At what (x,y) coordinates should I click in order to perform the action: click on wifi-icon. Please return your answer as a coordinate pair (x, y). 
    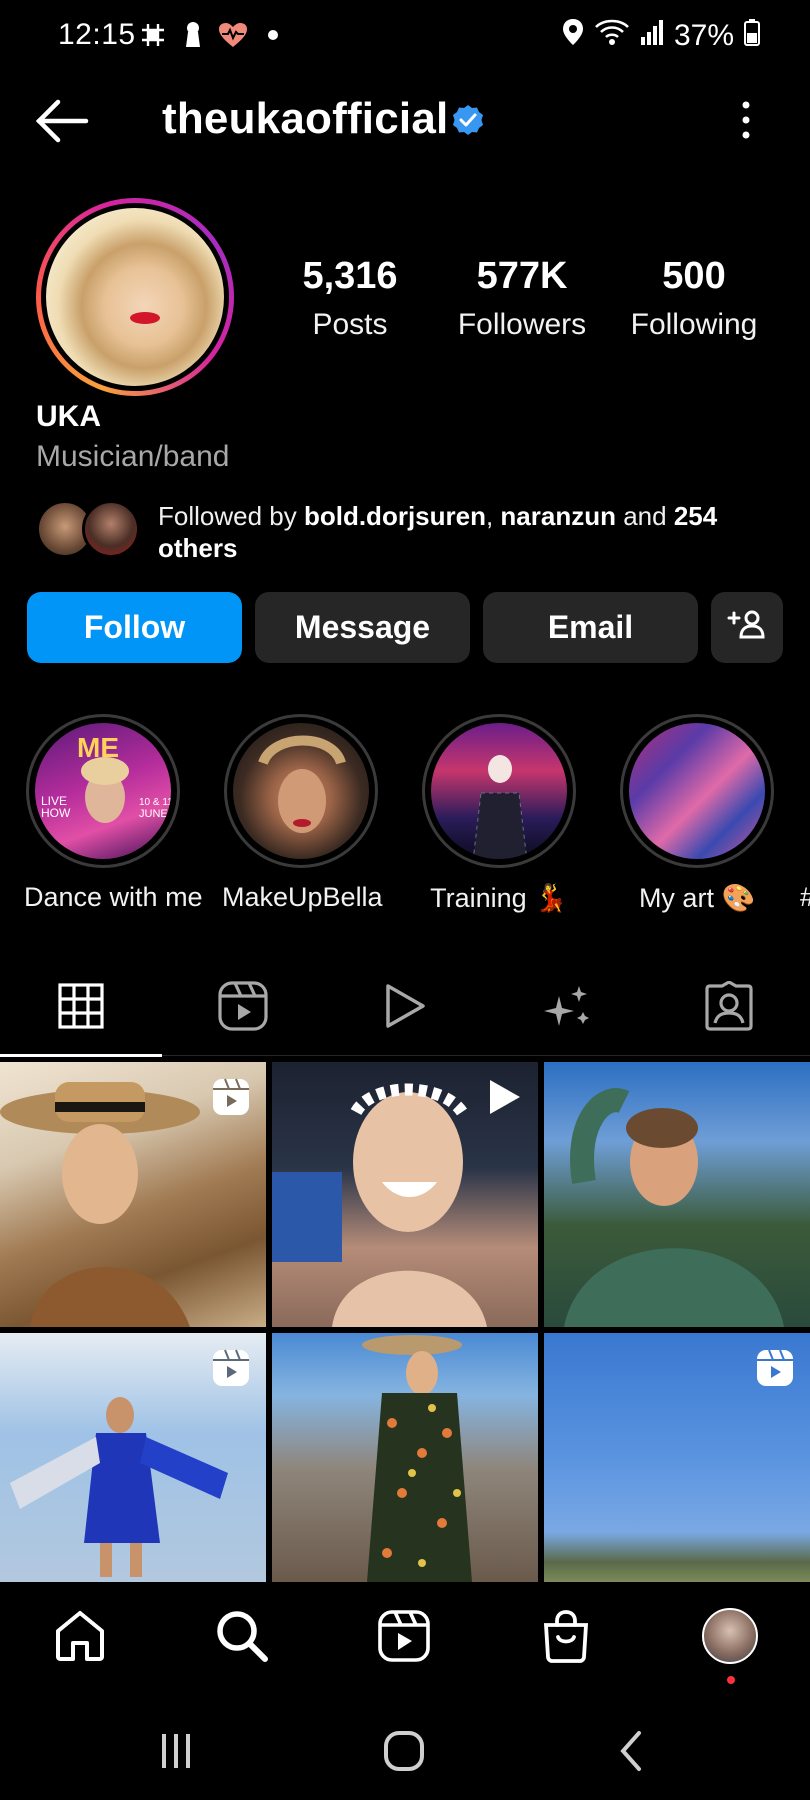
    Looking at the image, I should click on (612, 36).